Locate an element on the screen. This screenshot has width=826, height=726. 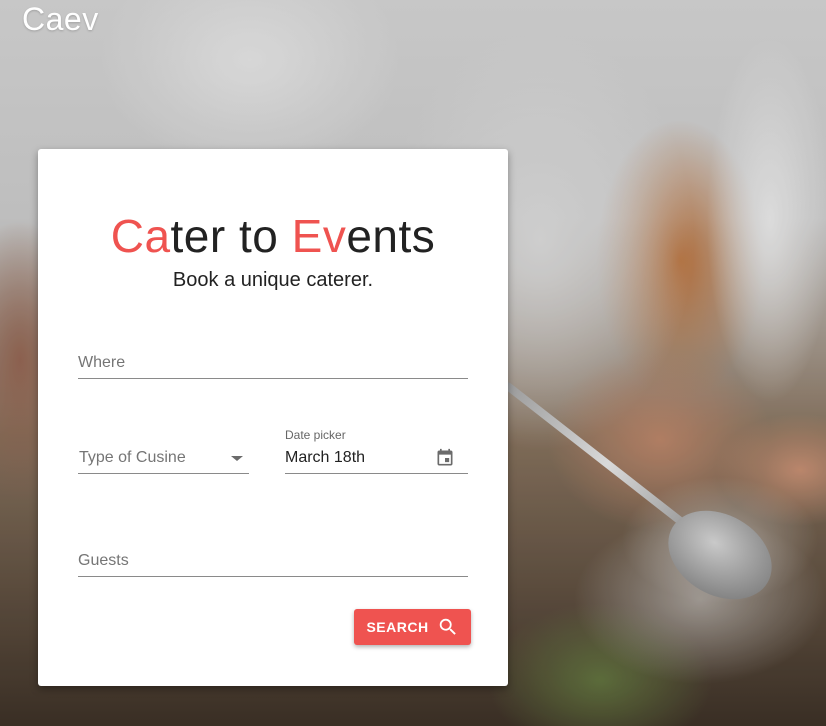
search-icon is located at coordinates (447, 626).